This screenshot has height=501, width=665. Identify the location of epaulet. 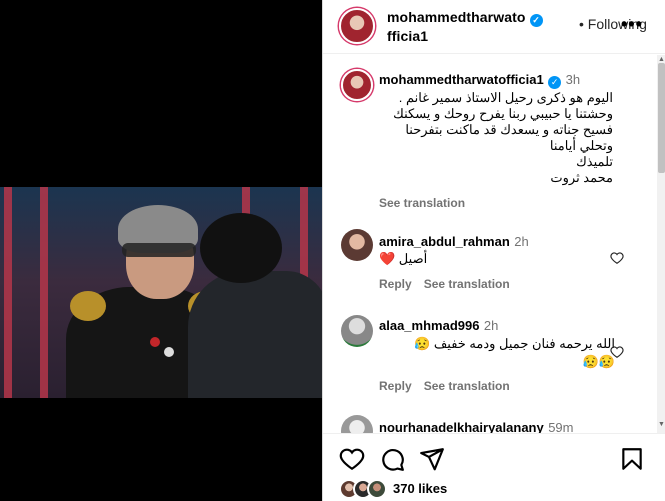
(88, 306).